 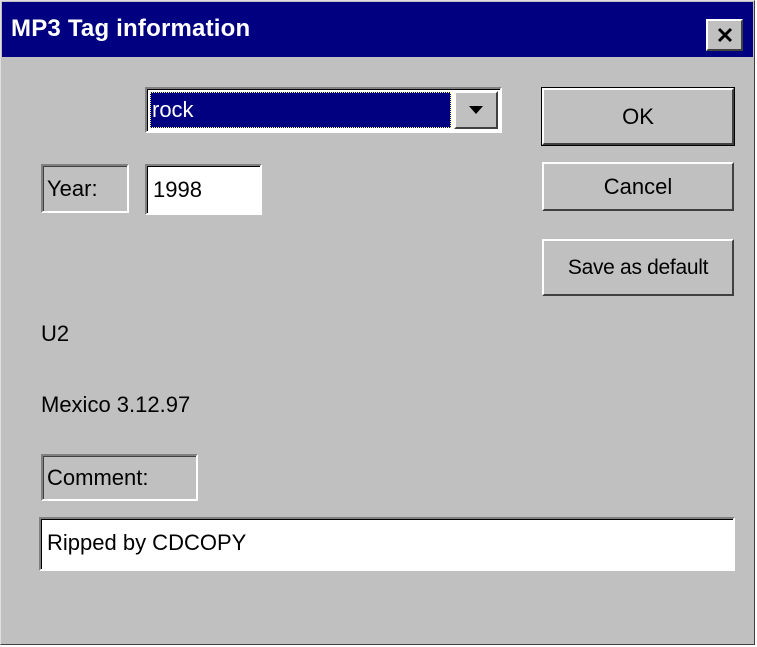 What do you see at coordinates (55, 333) in the screenshot?
I see `artist-text: U2` at bounding box center [55, 333].